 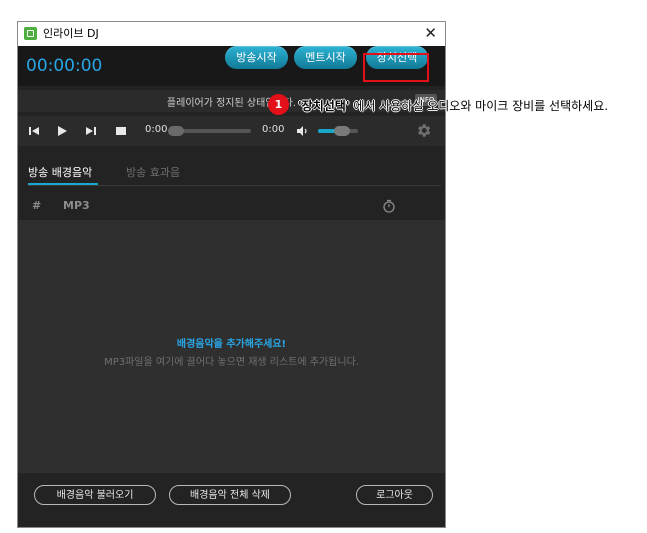 I want to click on list-header: # MP3, so click(x=231, y=206).